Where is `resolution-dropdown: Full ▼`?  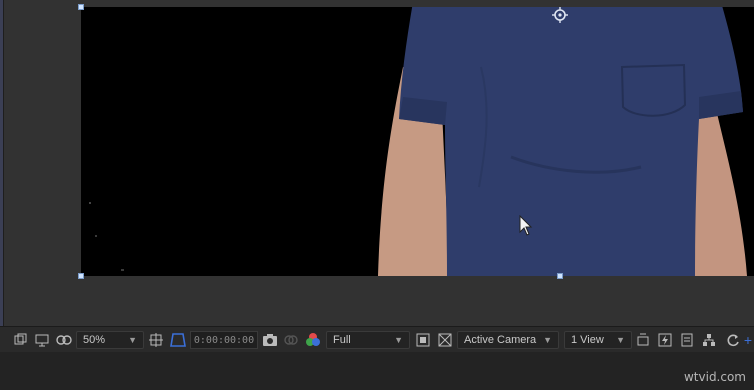
resolution-dropdown: Full ▼ is located at coordinates (368, 340).